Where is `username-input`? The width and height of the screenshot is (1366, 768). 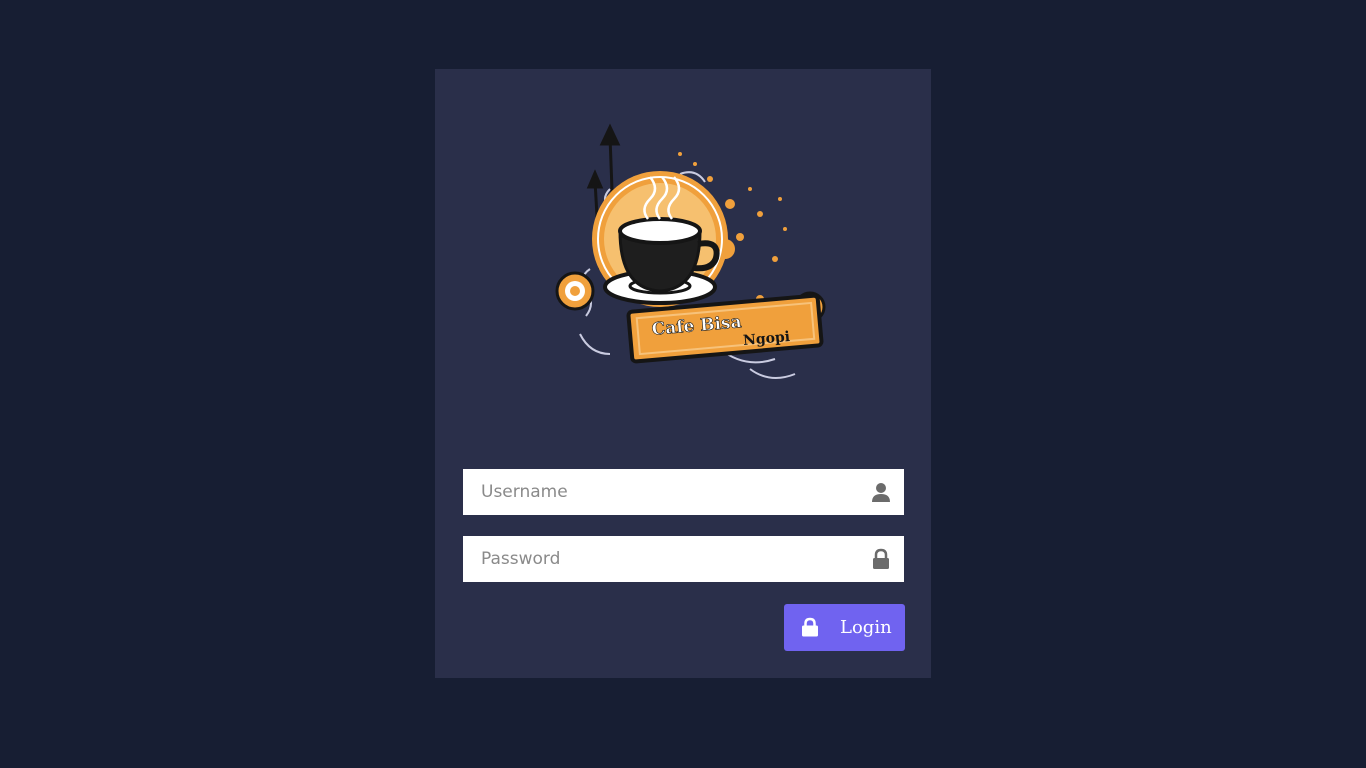
username-input is located at coordinates (660, 492).